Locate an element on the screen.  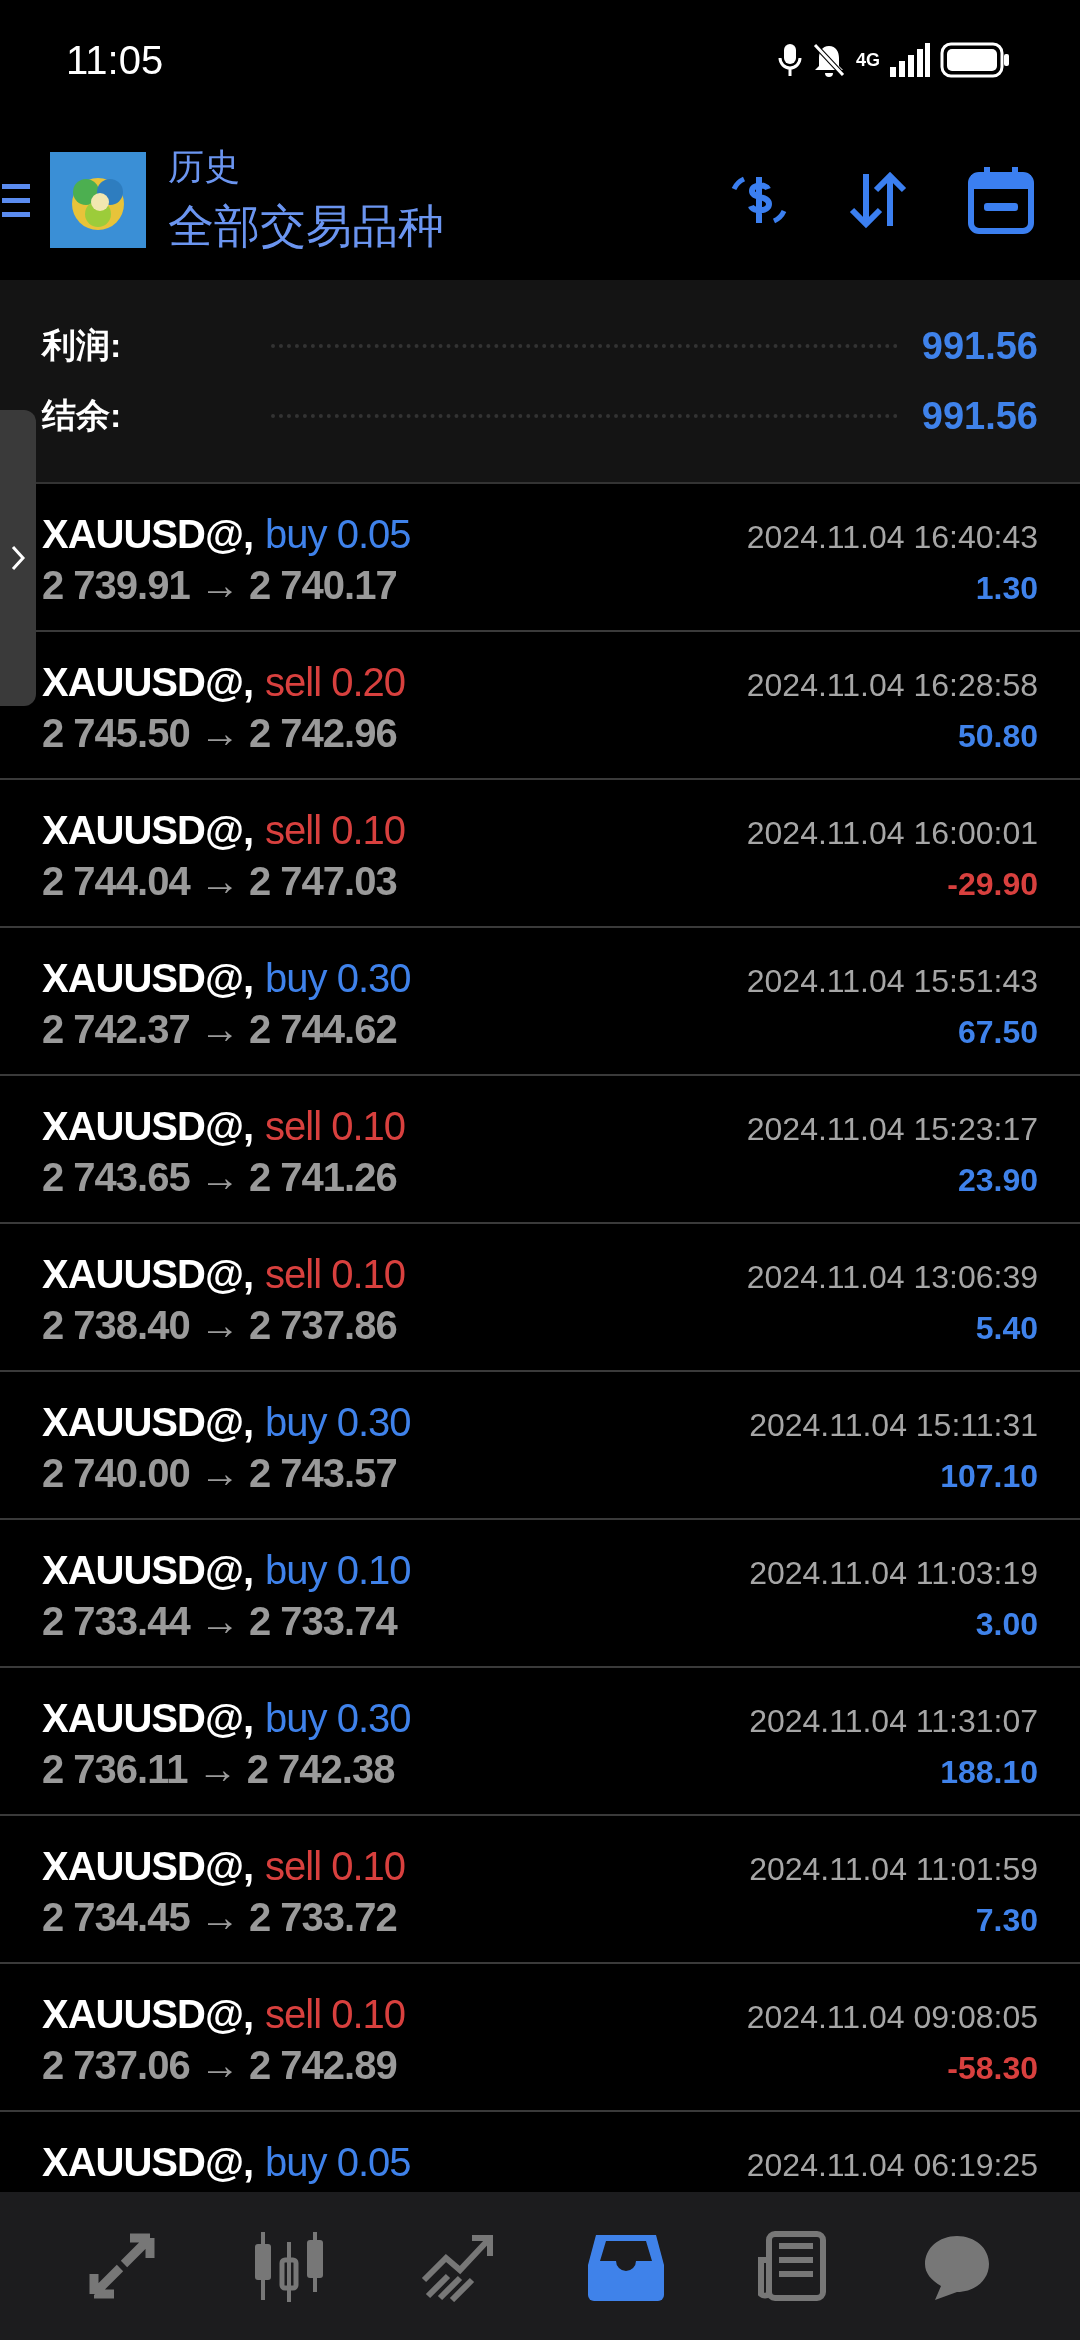
status-time: 11:05 is located at coordinates (115, 60).